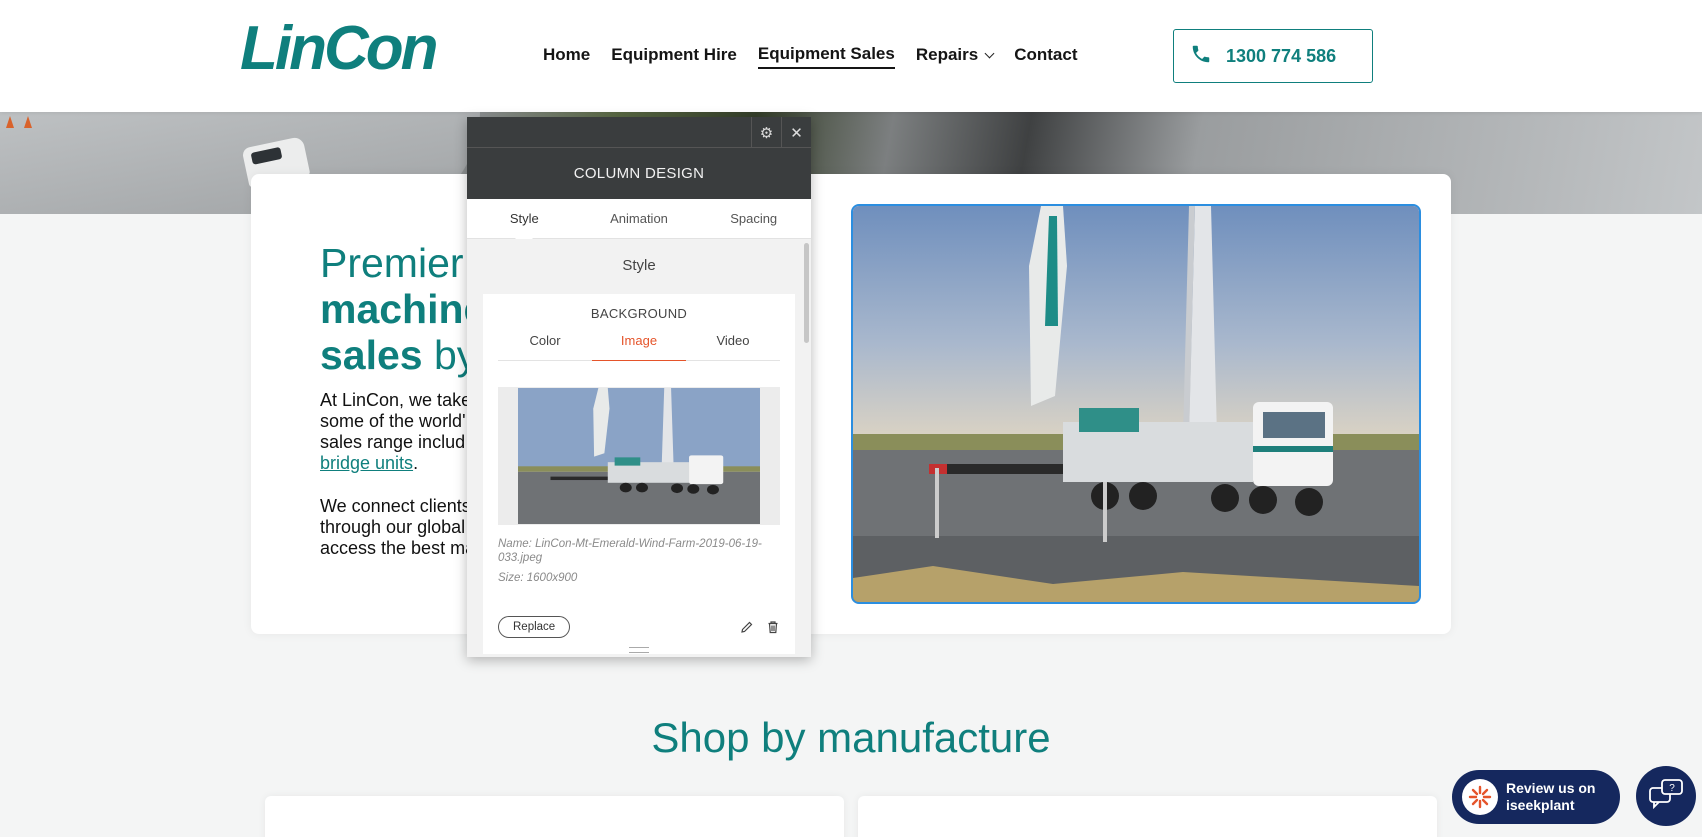 The image size is (1702, 837). Describe the element at coordinates (806, 293) in the screenshot. I see `panel-scrollbar` at that location.